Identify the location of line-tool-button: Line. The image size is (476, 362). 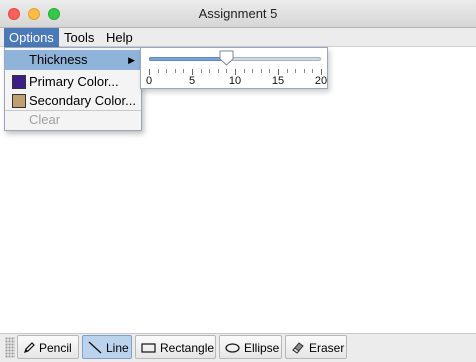
(107, 347).